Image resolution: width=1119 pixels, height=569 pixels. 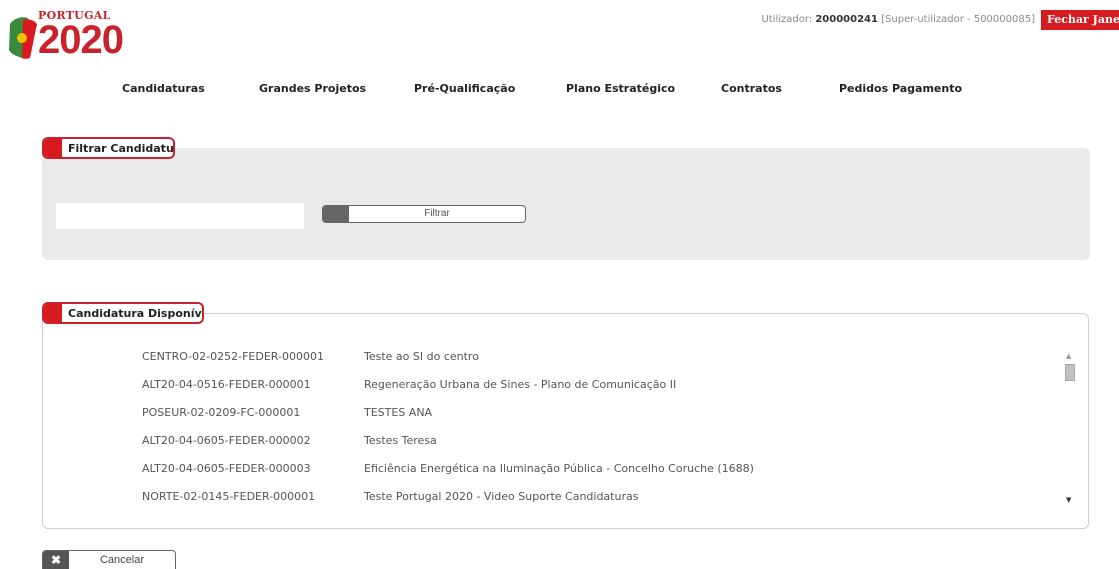 What do you see at coordinates (400, 440) in the screenshot?
I see `candidatura-description: Testes Teresa` at bounding box center [400, 440].